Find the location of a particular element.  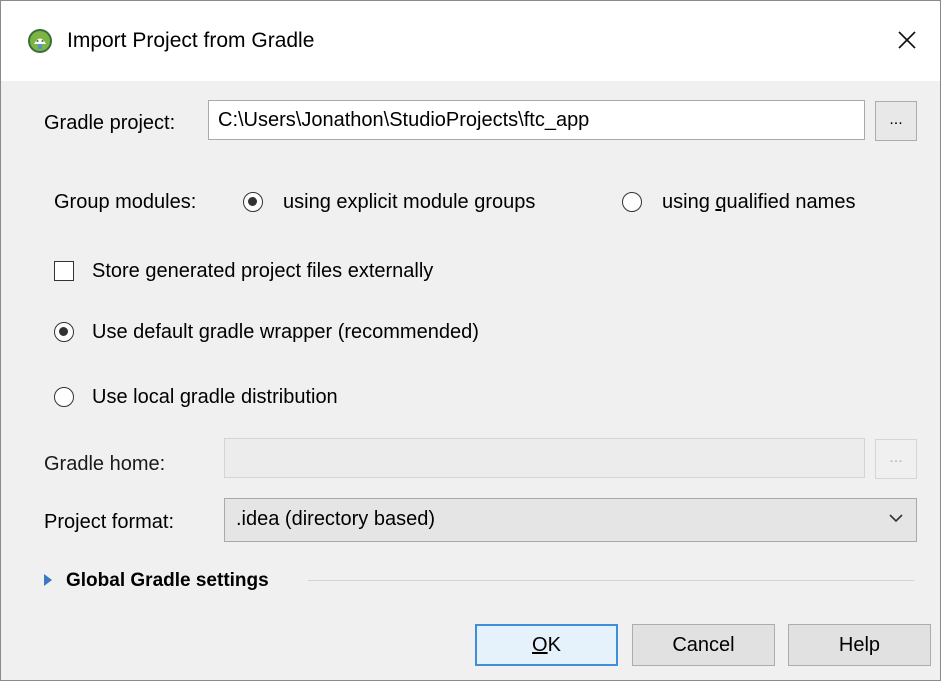

radio-local-distribution is located at coordinates (64, 397).